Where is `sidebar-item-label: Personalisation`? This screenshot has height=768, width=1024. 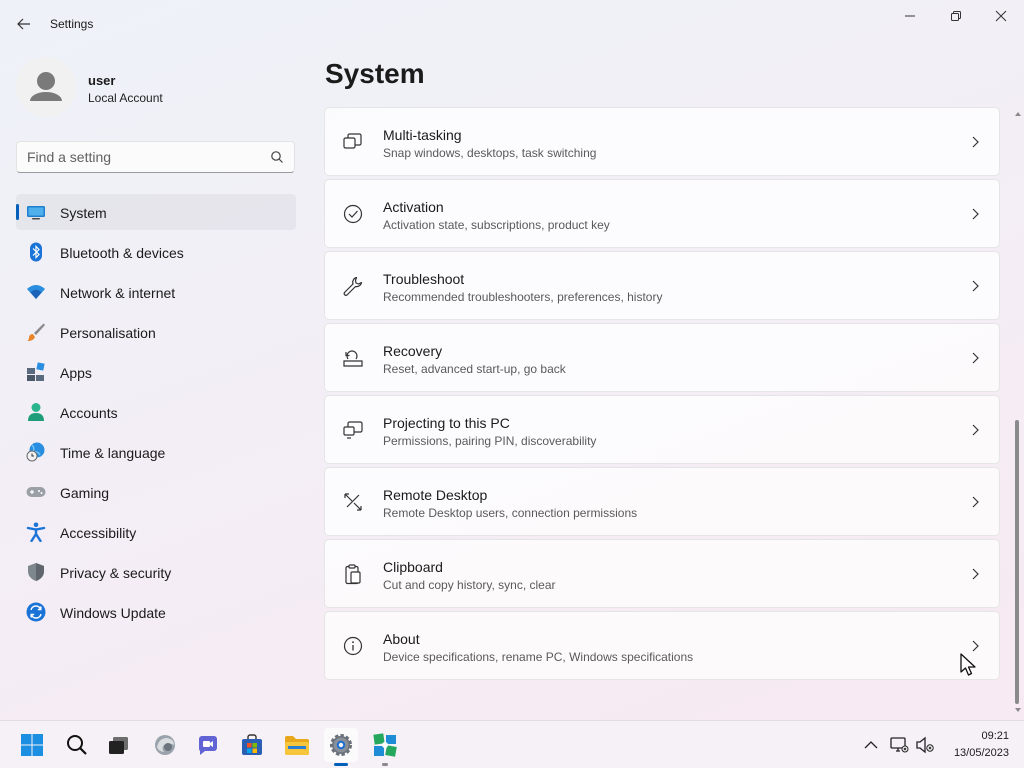 sidebar-item-label: Personalisation is located at coordinates (108, 333).